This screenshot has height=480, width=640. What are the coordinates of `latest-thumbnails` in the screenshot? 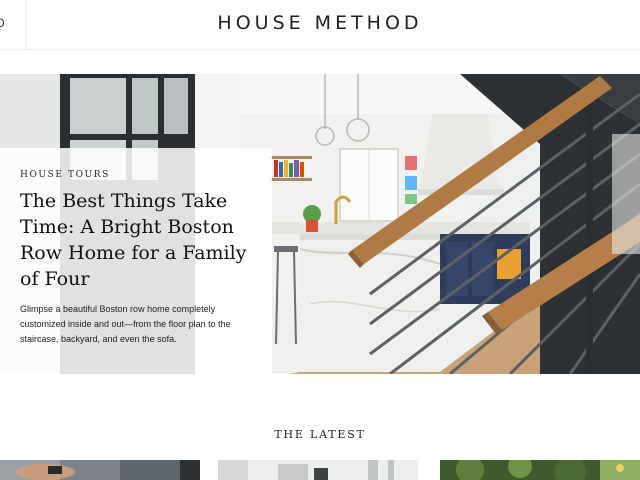 It's located at (320, 470).